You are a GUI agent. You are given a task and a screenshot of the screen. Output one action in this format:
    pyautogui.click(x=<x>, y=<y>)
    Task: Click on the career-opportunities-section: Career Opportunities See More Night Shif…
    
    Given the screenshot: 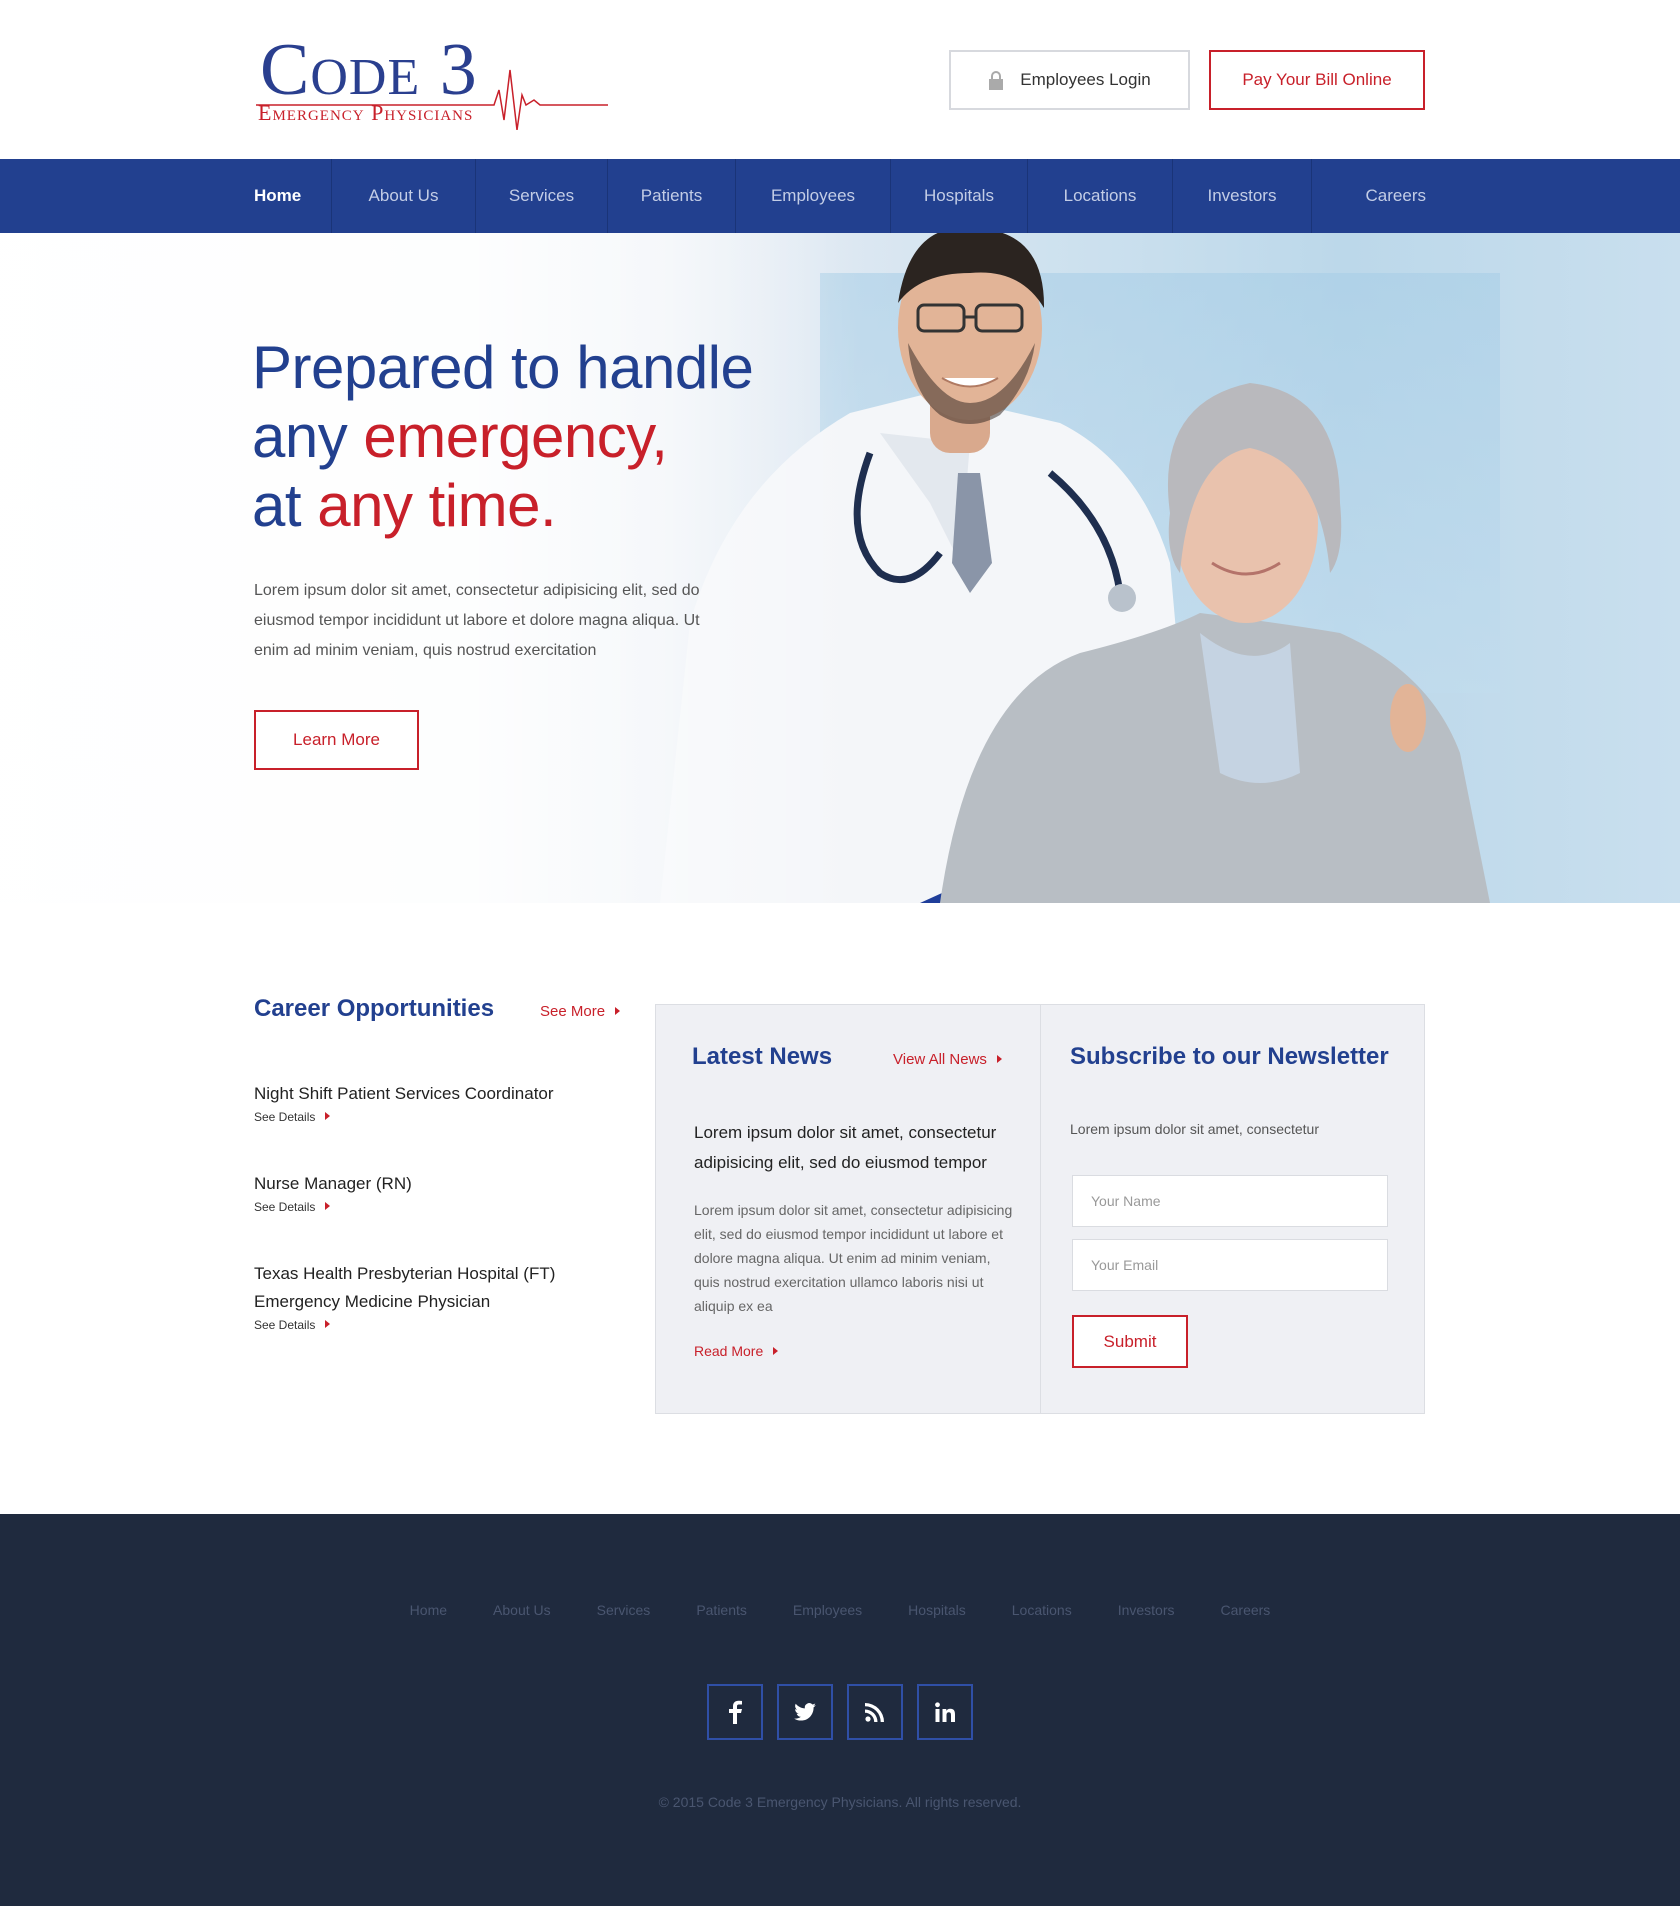 What is the action you would take?
    pyautogui.click(x=439, y=1163)
    